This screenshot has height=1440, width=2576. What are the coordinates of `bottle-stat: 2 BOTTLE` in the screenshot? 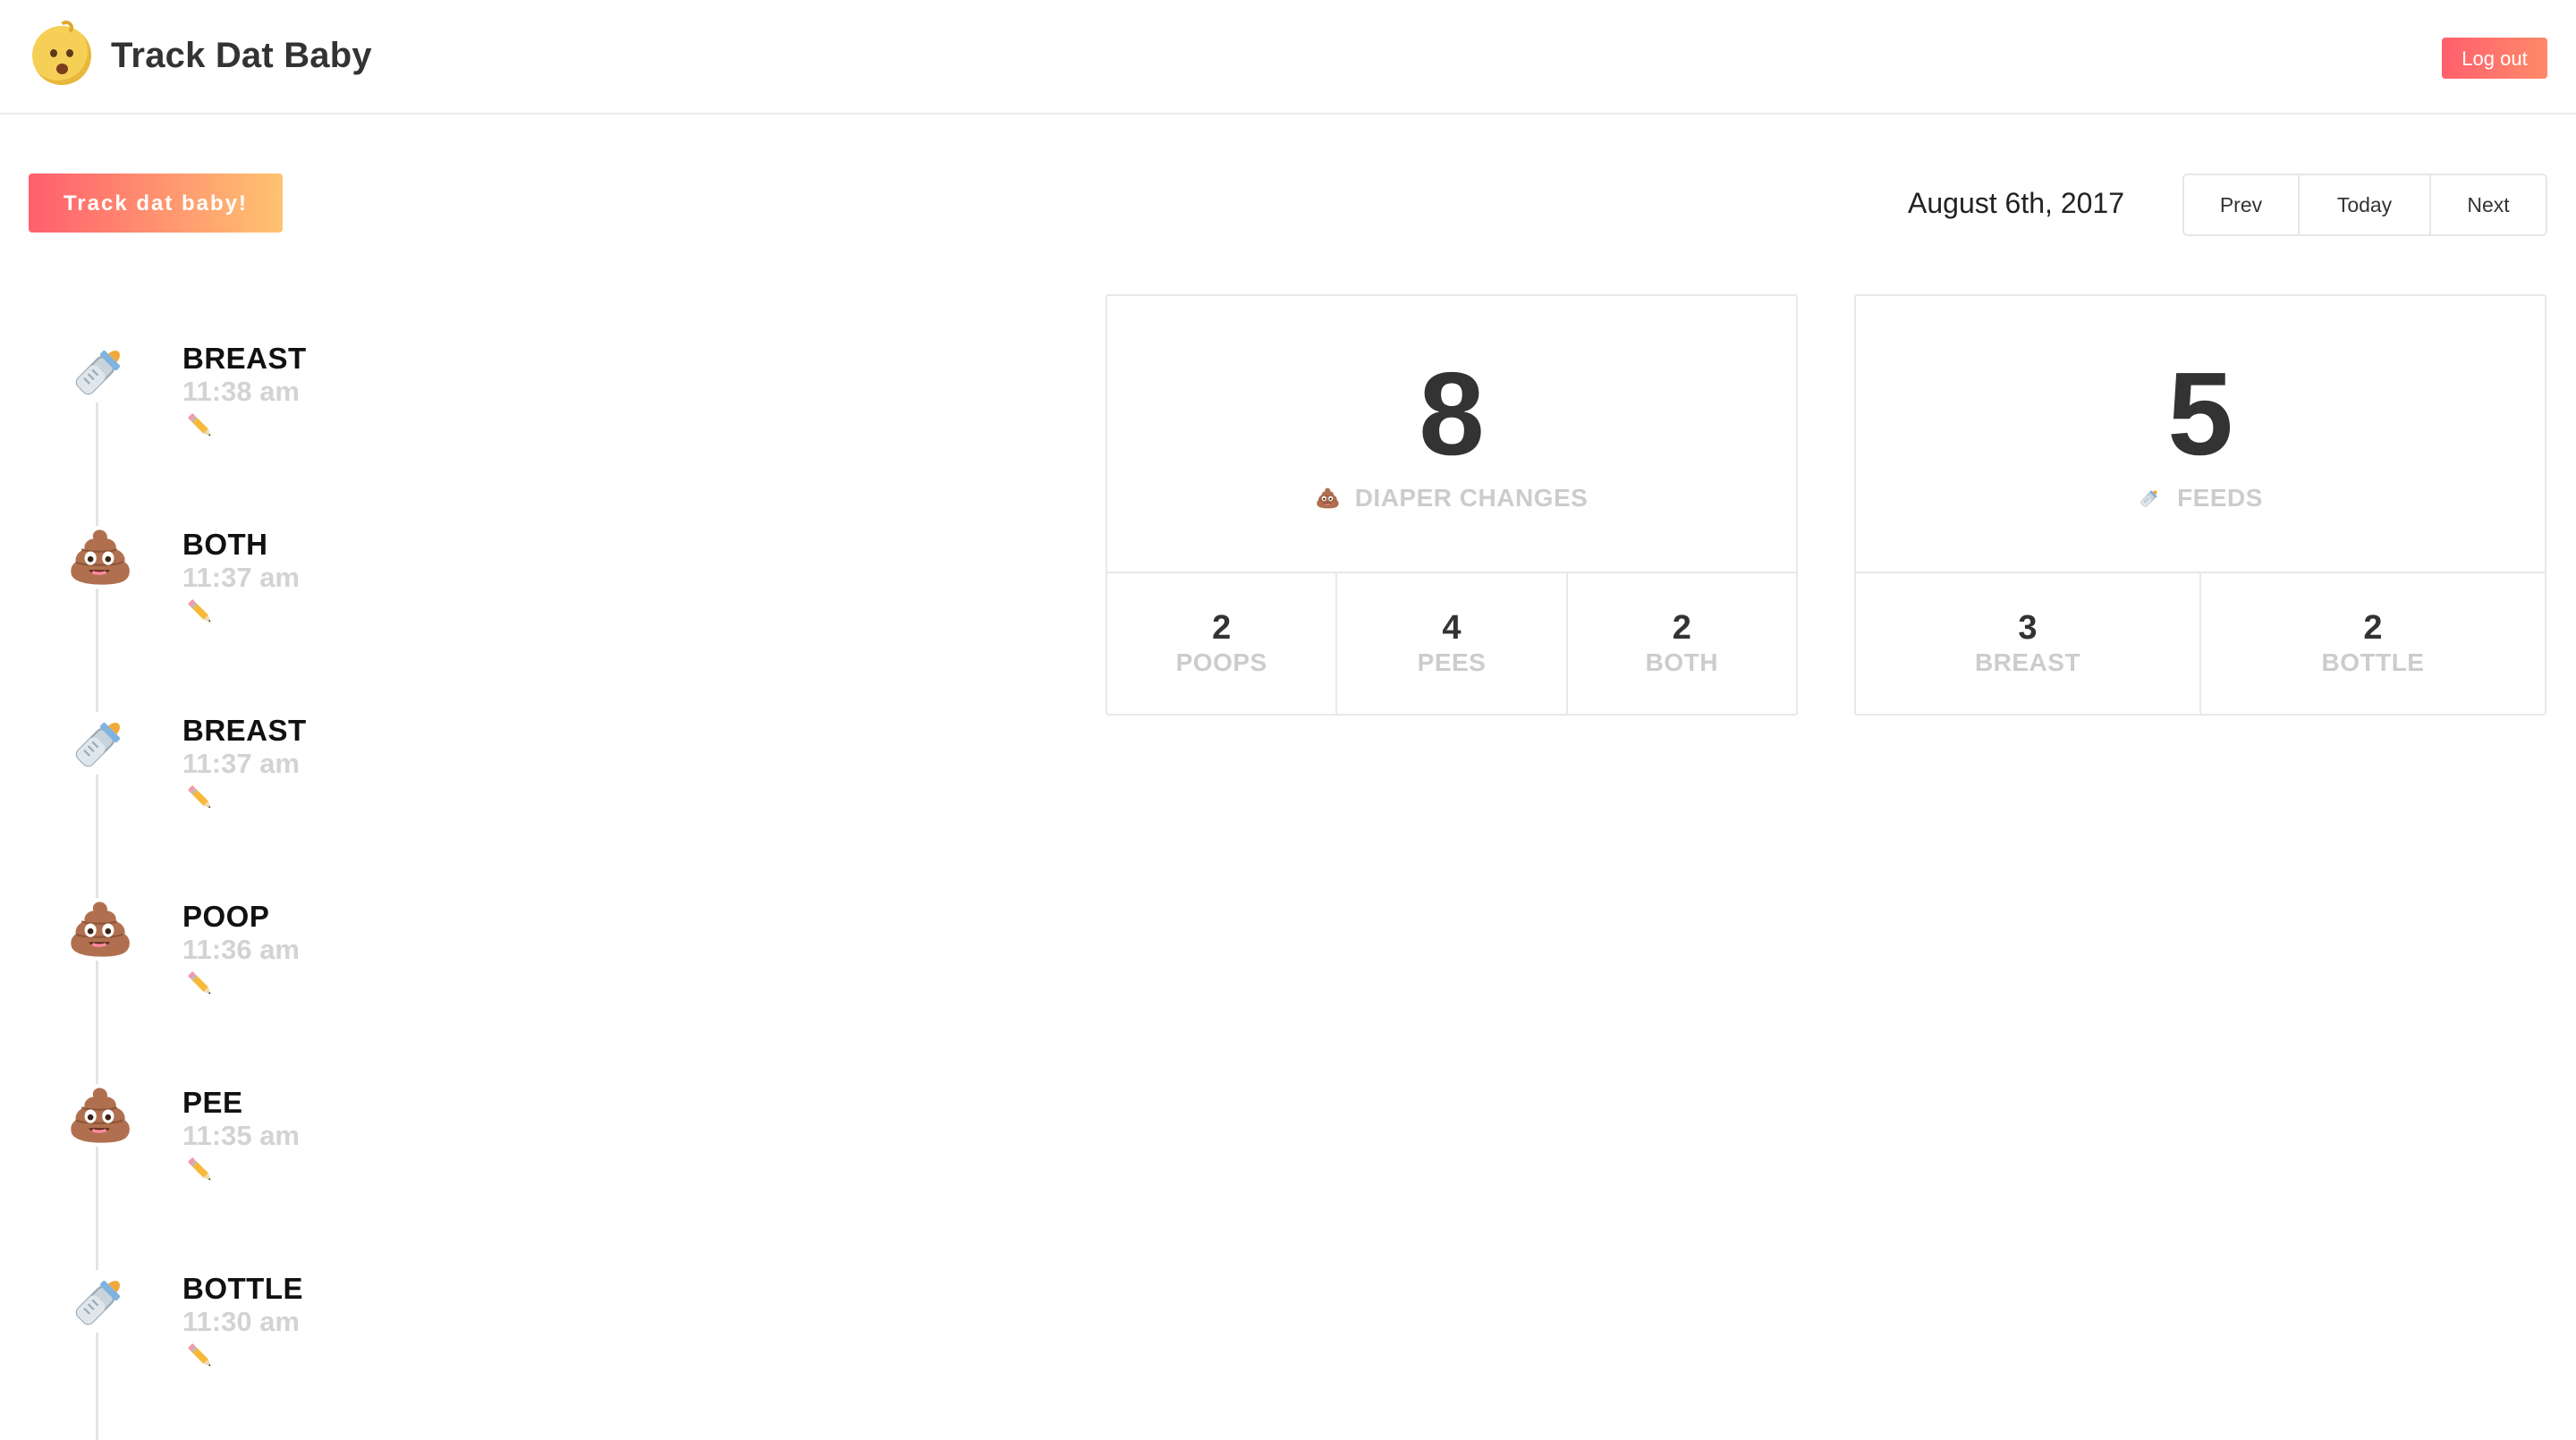 It's located at (2372, 644).